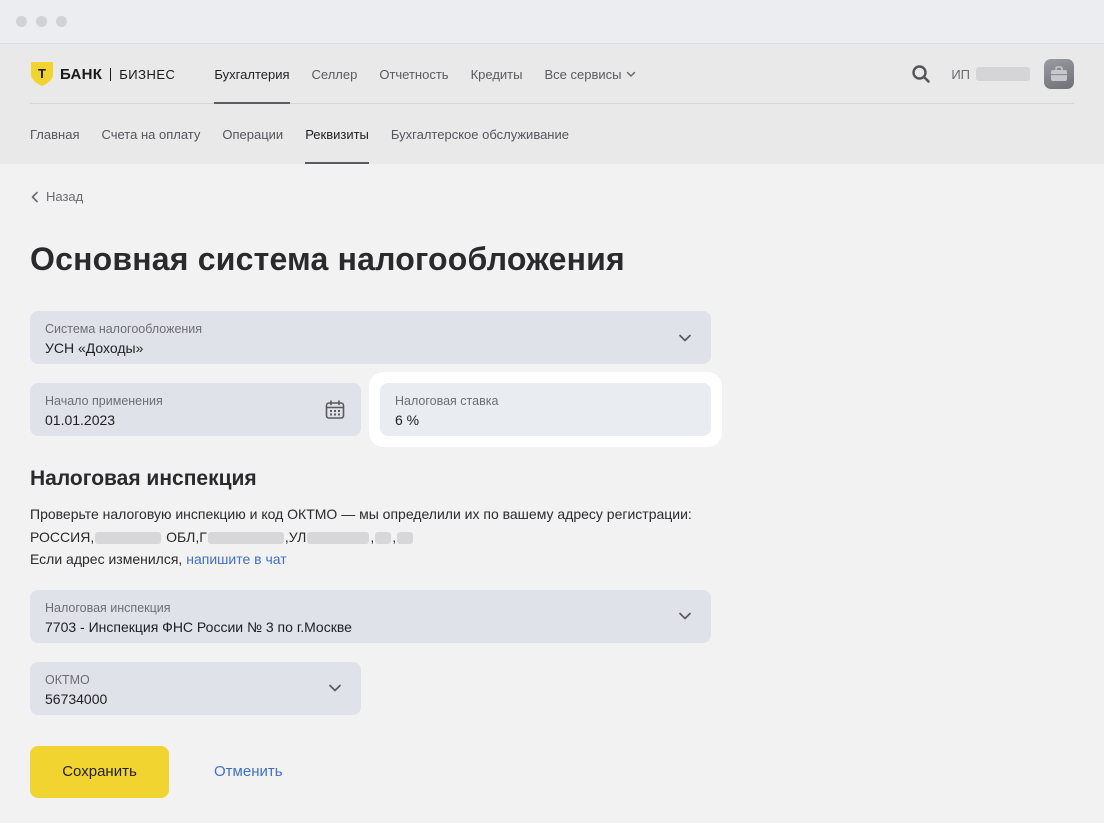 The height and width of the screenshot is (823, 1104). I want to click on nav-item-seller: Селлер, so click(335, 74).